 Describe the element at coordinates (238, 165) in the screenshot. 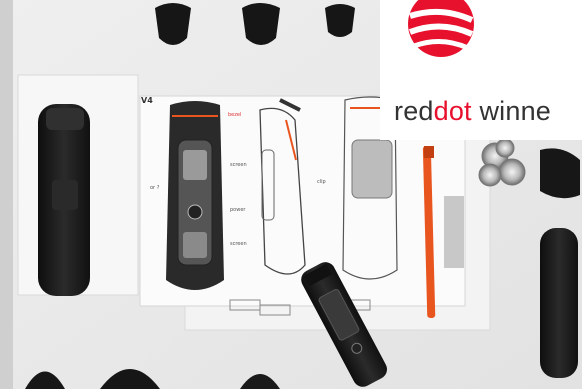

I see `sketch-annotation-screen: screen` at that location.